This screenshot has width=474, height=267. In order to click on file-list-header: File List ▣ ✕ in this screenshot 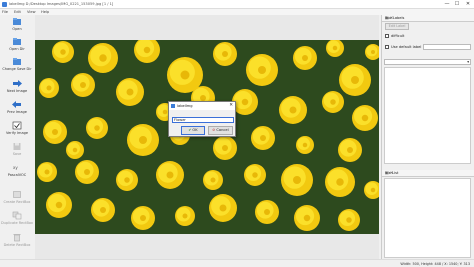, I will do `click(428, 173)`.